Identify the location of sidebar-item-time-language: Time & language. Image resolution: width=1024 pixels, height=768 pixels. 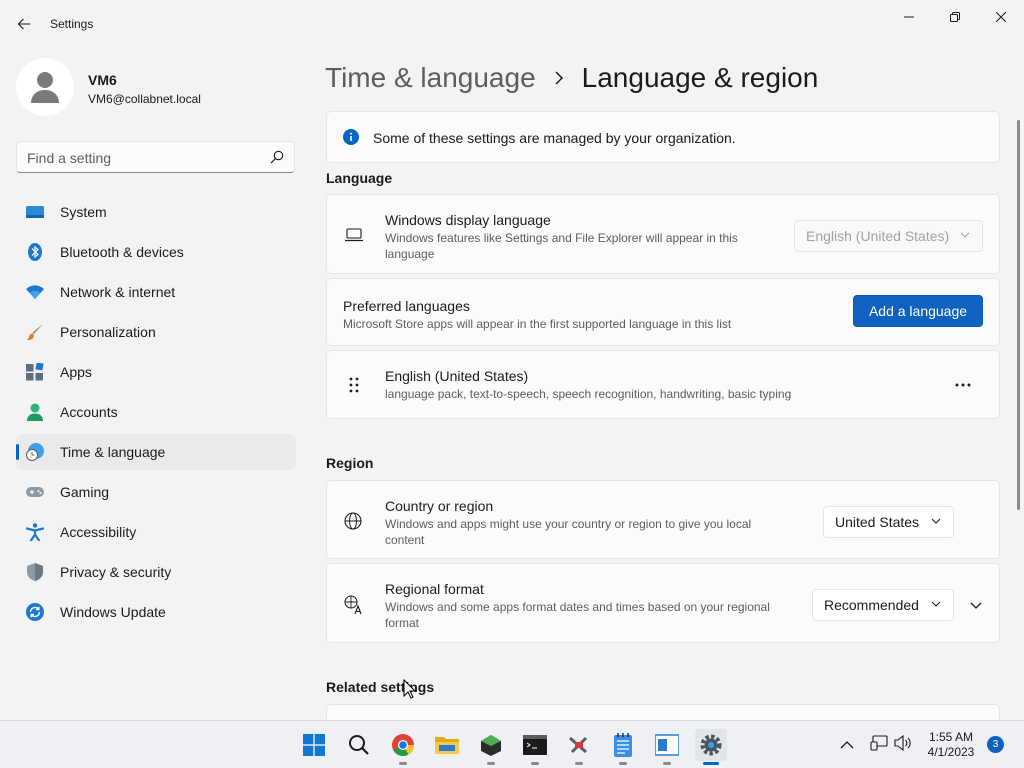
(156, 452).